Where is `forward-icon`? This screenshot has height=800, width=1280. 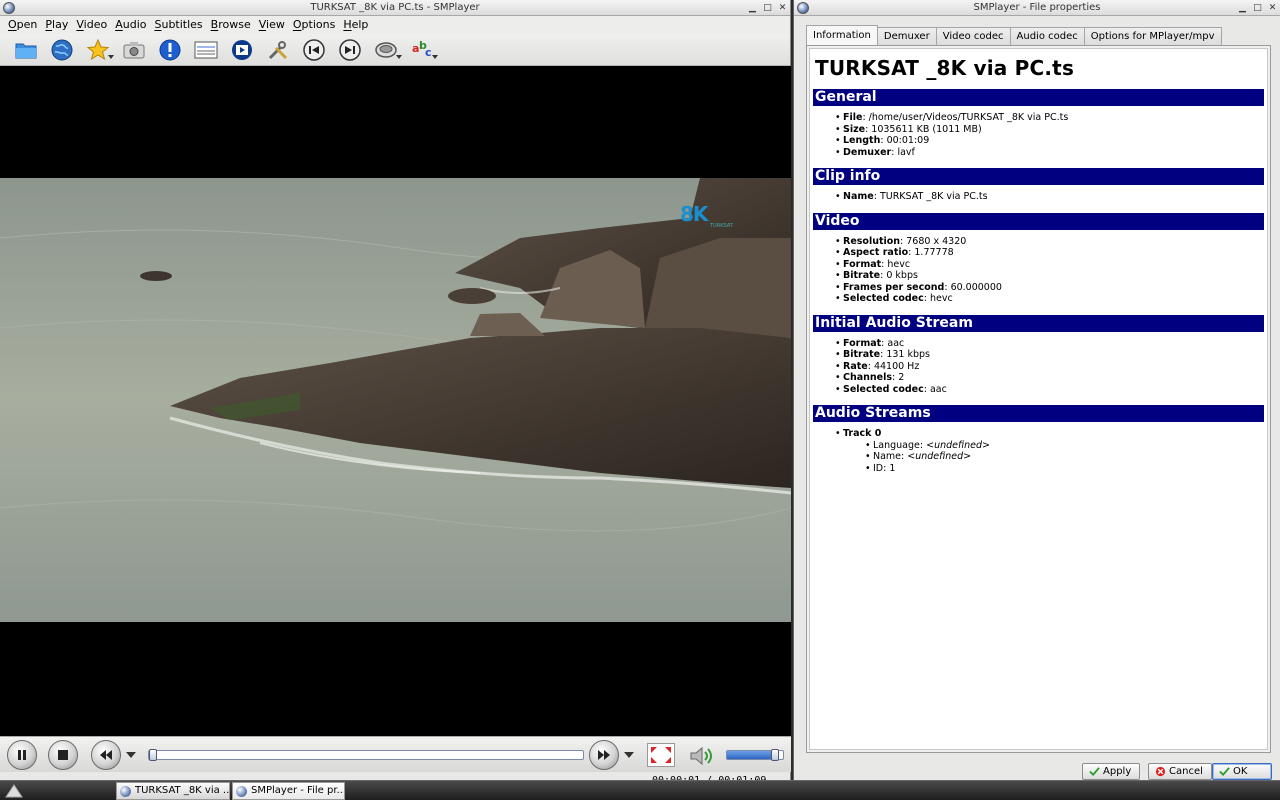
forward-icon is located at coordinates (604, 755).